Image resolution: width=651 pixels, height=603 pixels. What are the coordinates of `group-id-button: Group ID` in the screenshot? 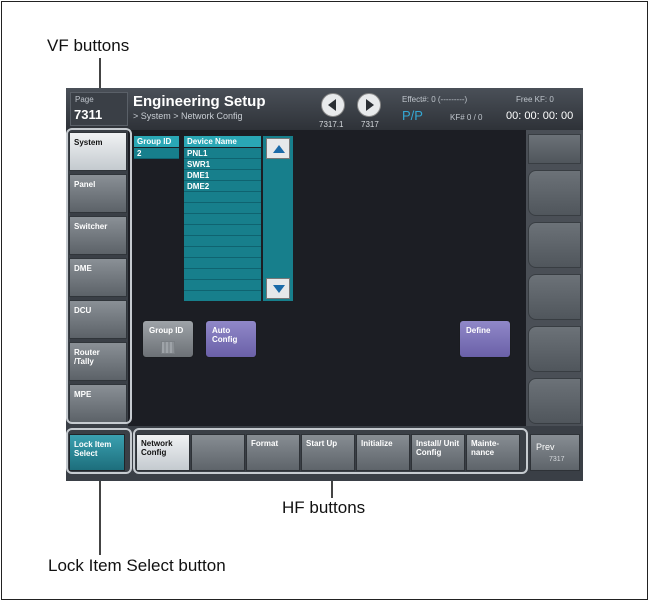 It's located at (168, 339).